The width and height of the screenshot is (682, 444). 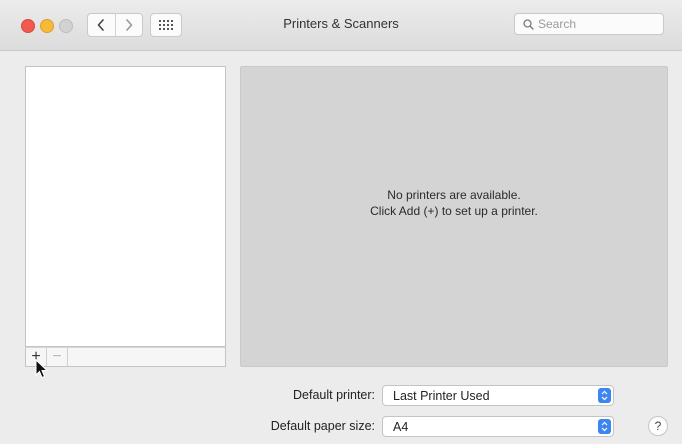 I want to click on default-paper-size-popup: A4, so click(x=498, y=426).